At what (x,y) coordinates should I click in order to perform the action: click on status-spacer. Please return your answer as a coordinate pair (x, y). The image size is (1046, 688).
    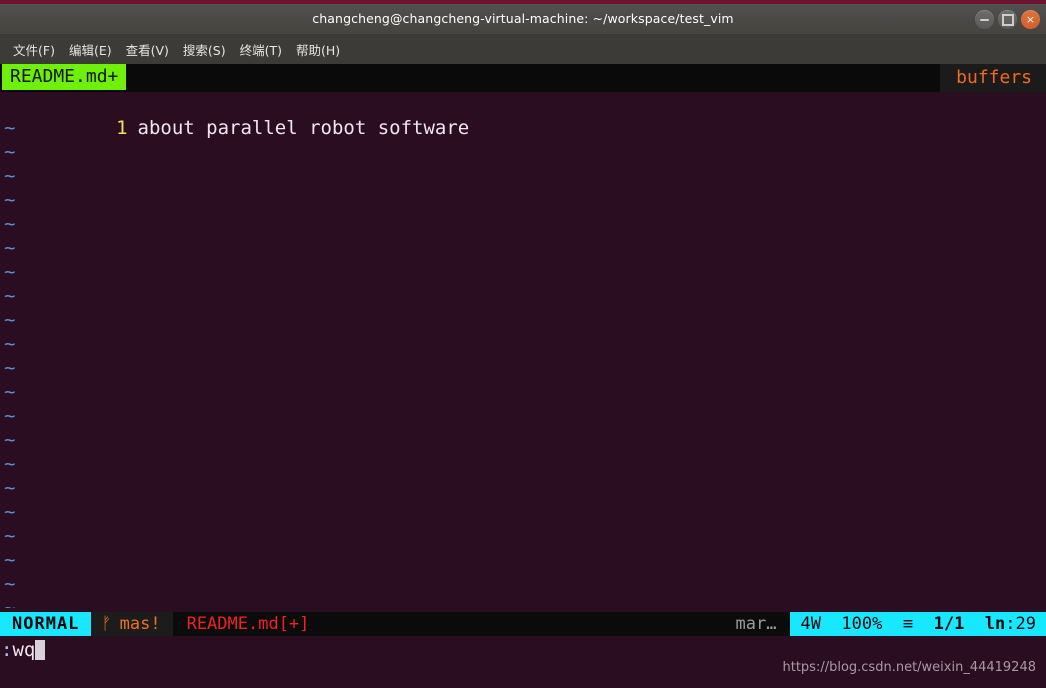
    Looking at the image, I should click on (520, 624).